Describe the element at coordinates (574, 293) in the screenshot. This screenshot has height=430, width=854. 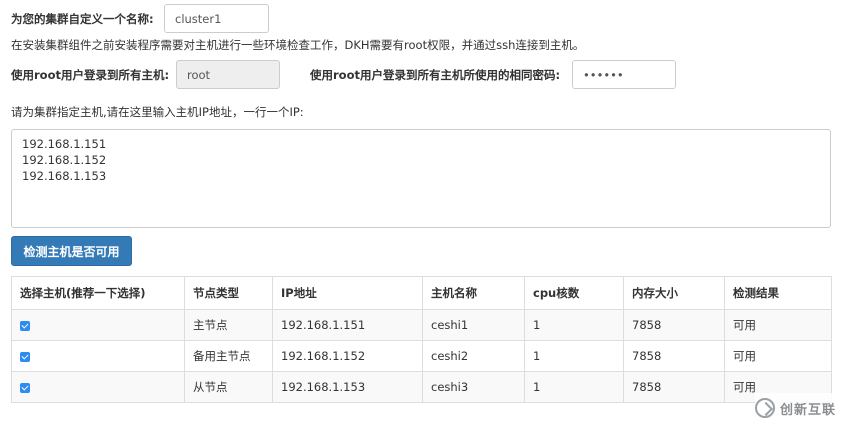
I see `header-cpu: cpu核数` at that location.